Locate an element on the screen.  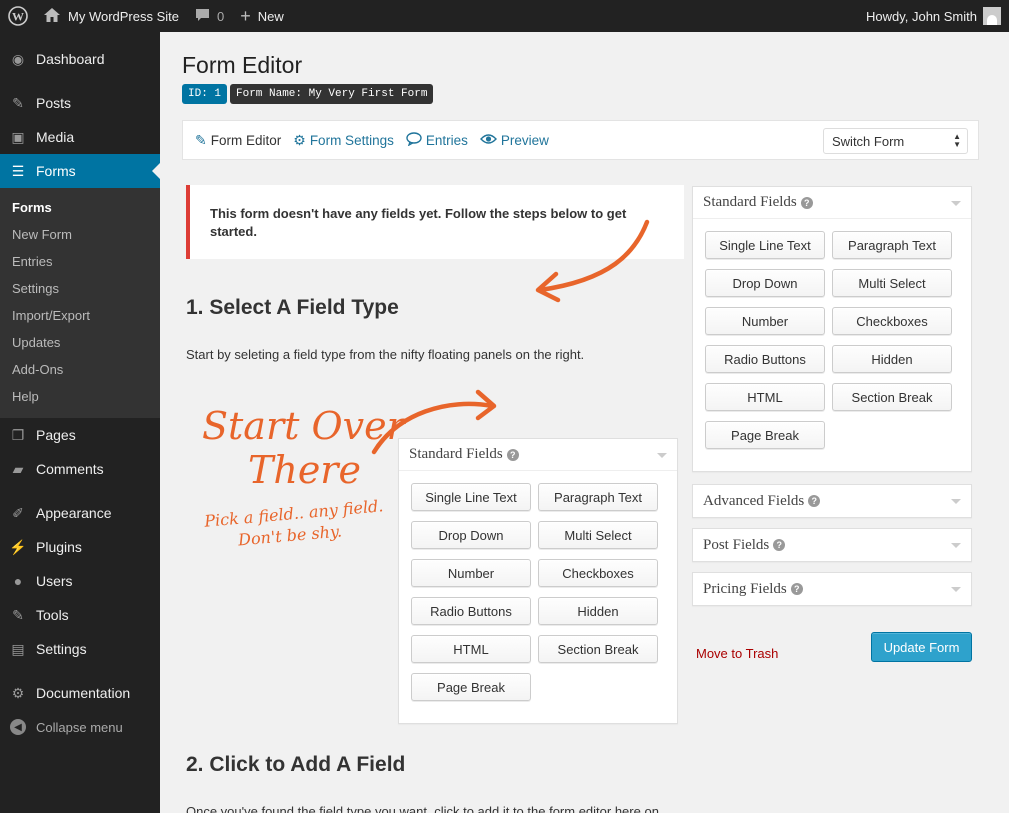
submenu-updates: Updates is located at coordinates (80, 342).